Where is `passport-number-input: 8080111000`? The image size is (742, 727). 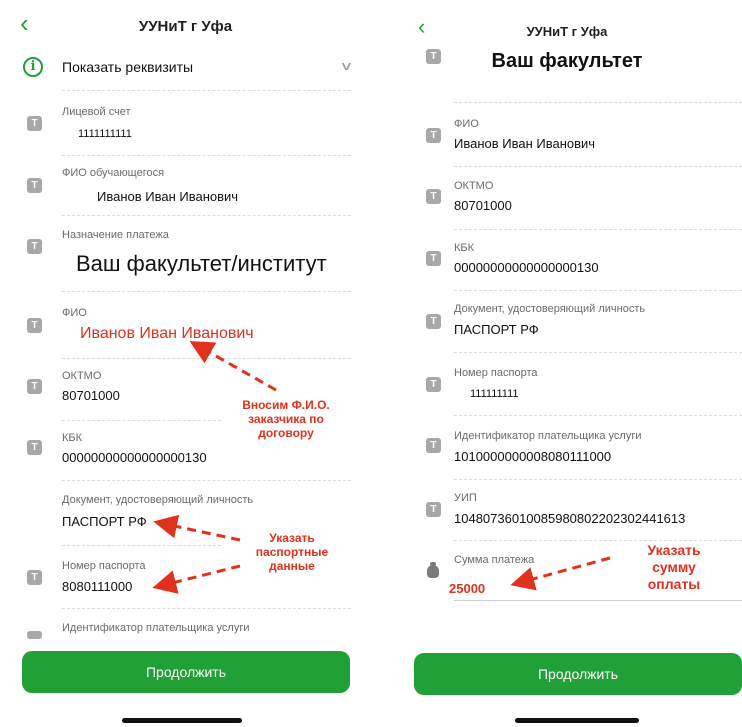 passport-number-input: 8080111000 is located at coordinates (97, 586).